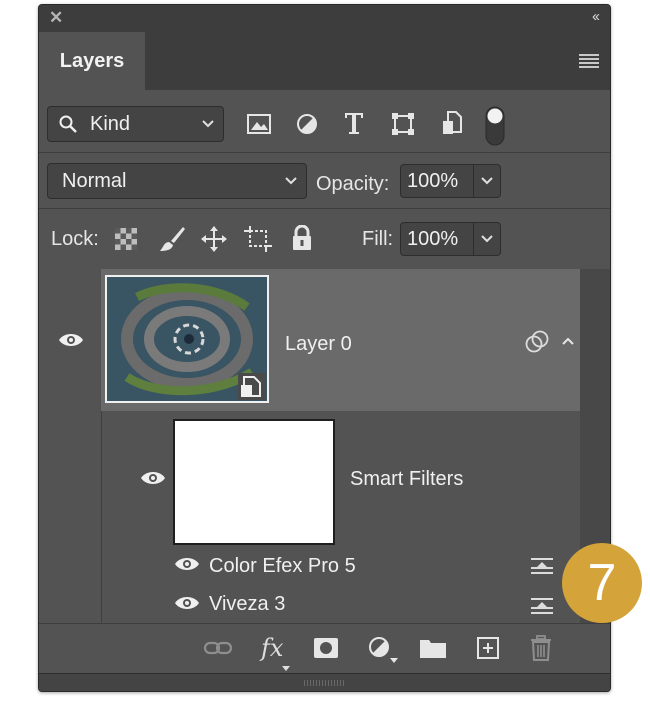 The height and width of the screenshot is (704, 650). I want to click on filter-item-name: Color Efex Pro 5, so click(282, 566).